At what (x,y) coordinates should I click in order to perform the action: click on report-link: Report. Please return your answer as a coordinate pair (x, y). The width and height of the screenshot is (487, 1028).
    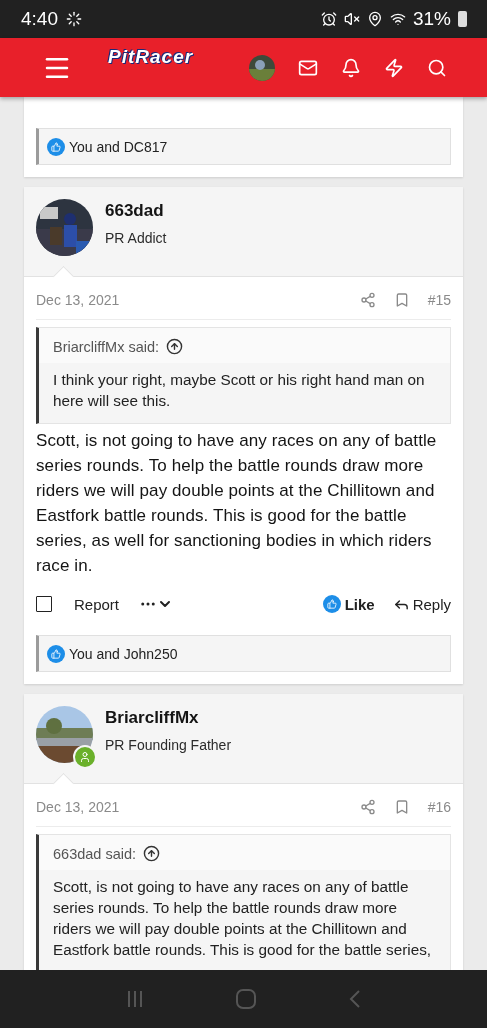
    Looking at the image, I should click on (97, 604).